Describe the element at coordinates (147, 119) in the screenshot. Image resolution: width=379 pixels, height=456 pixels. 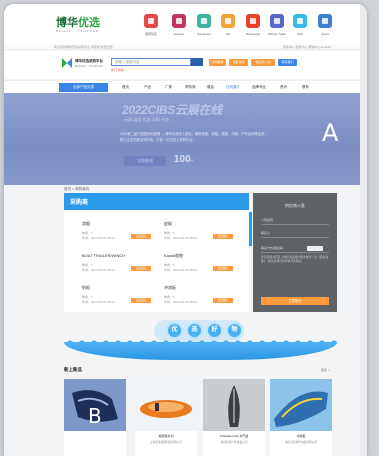
I see `banner-subtitle: 云端·展会·优选·采购·合作` at that location.